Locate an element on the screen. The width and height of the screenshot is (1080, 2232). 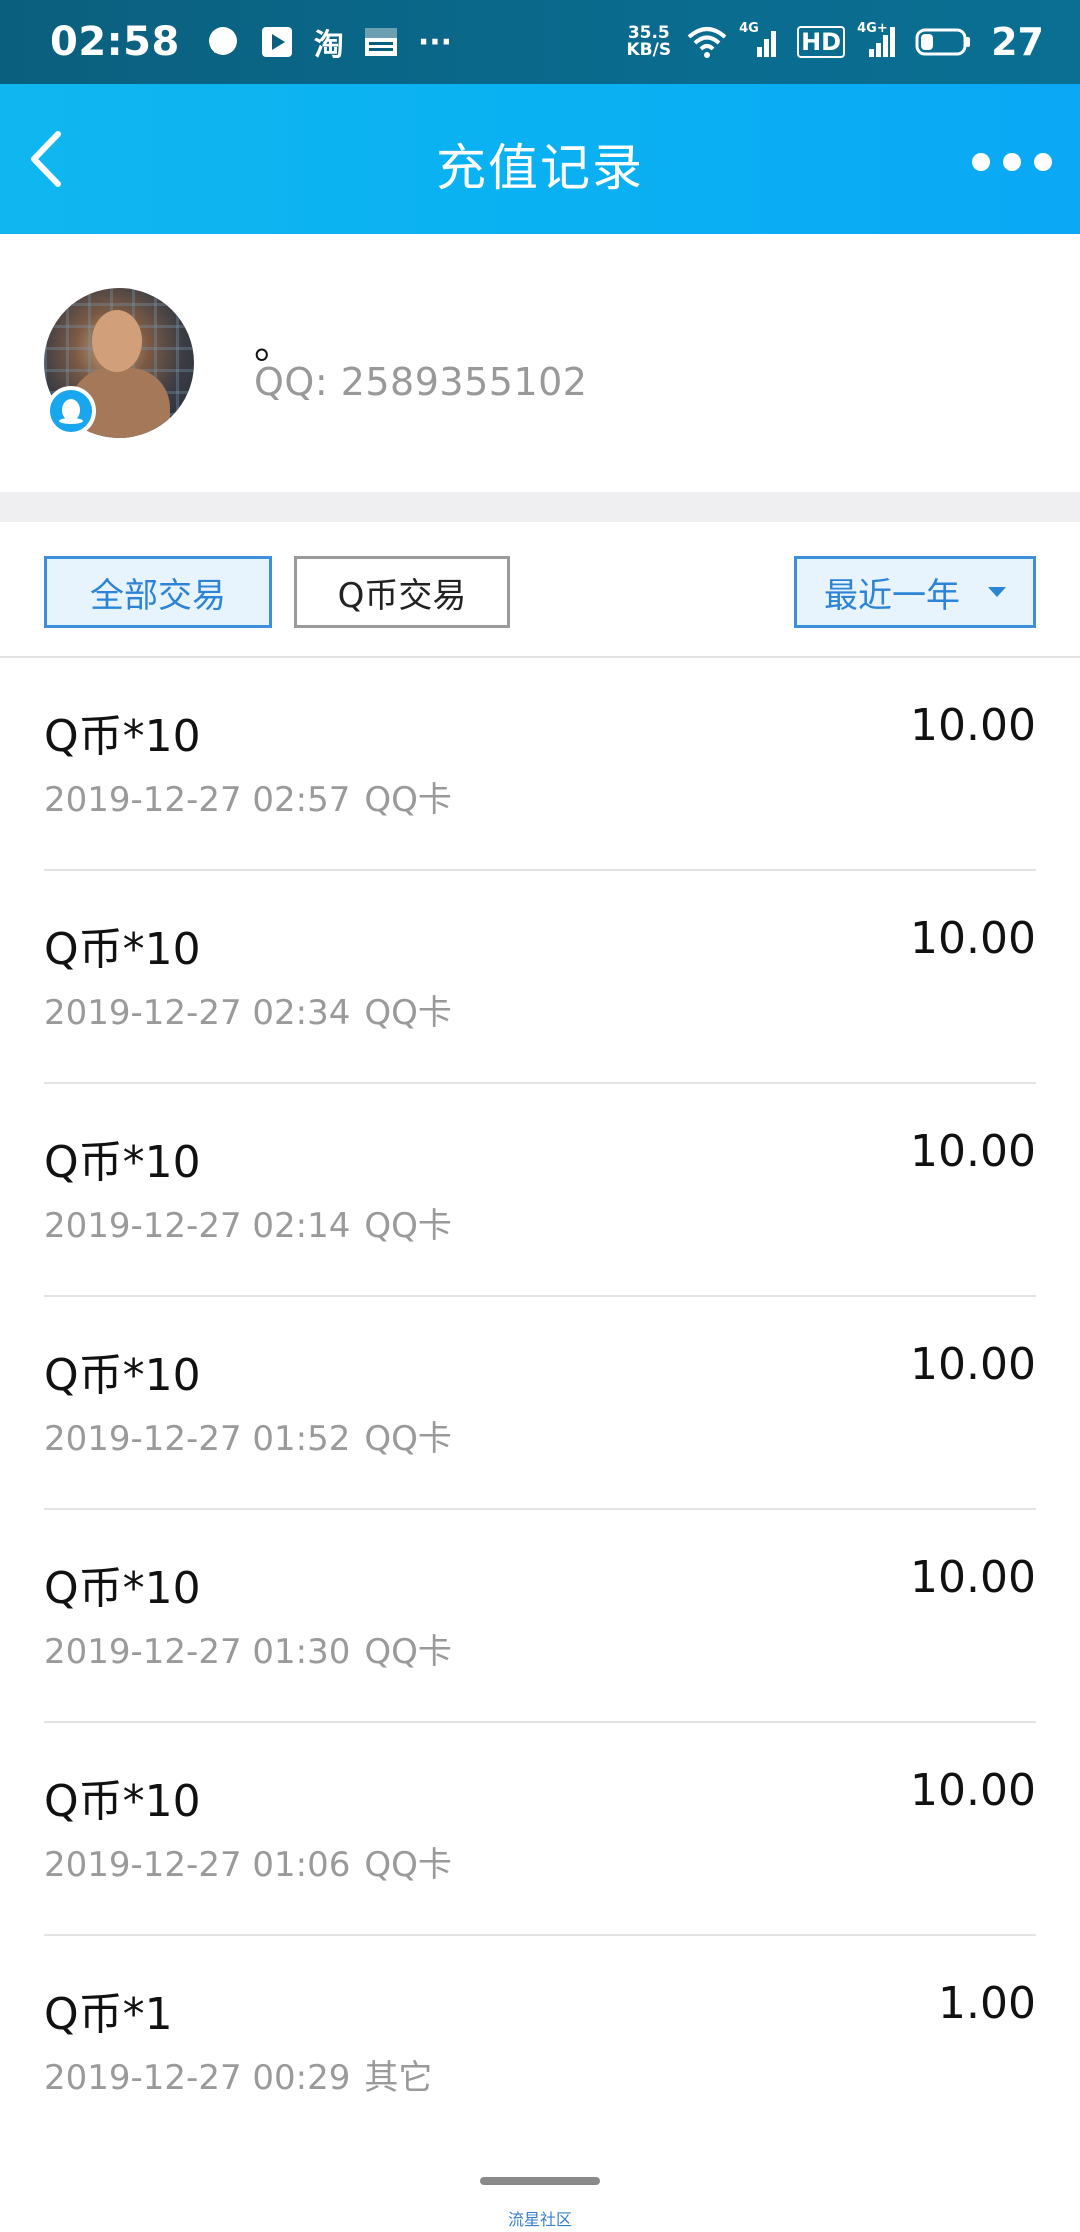
avatar-figure-face is located at coordinates (117, 341).